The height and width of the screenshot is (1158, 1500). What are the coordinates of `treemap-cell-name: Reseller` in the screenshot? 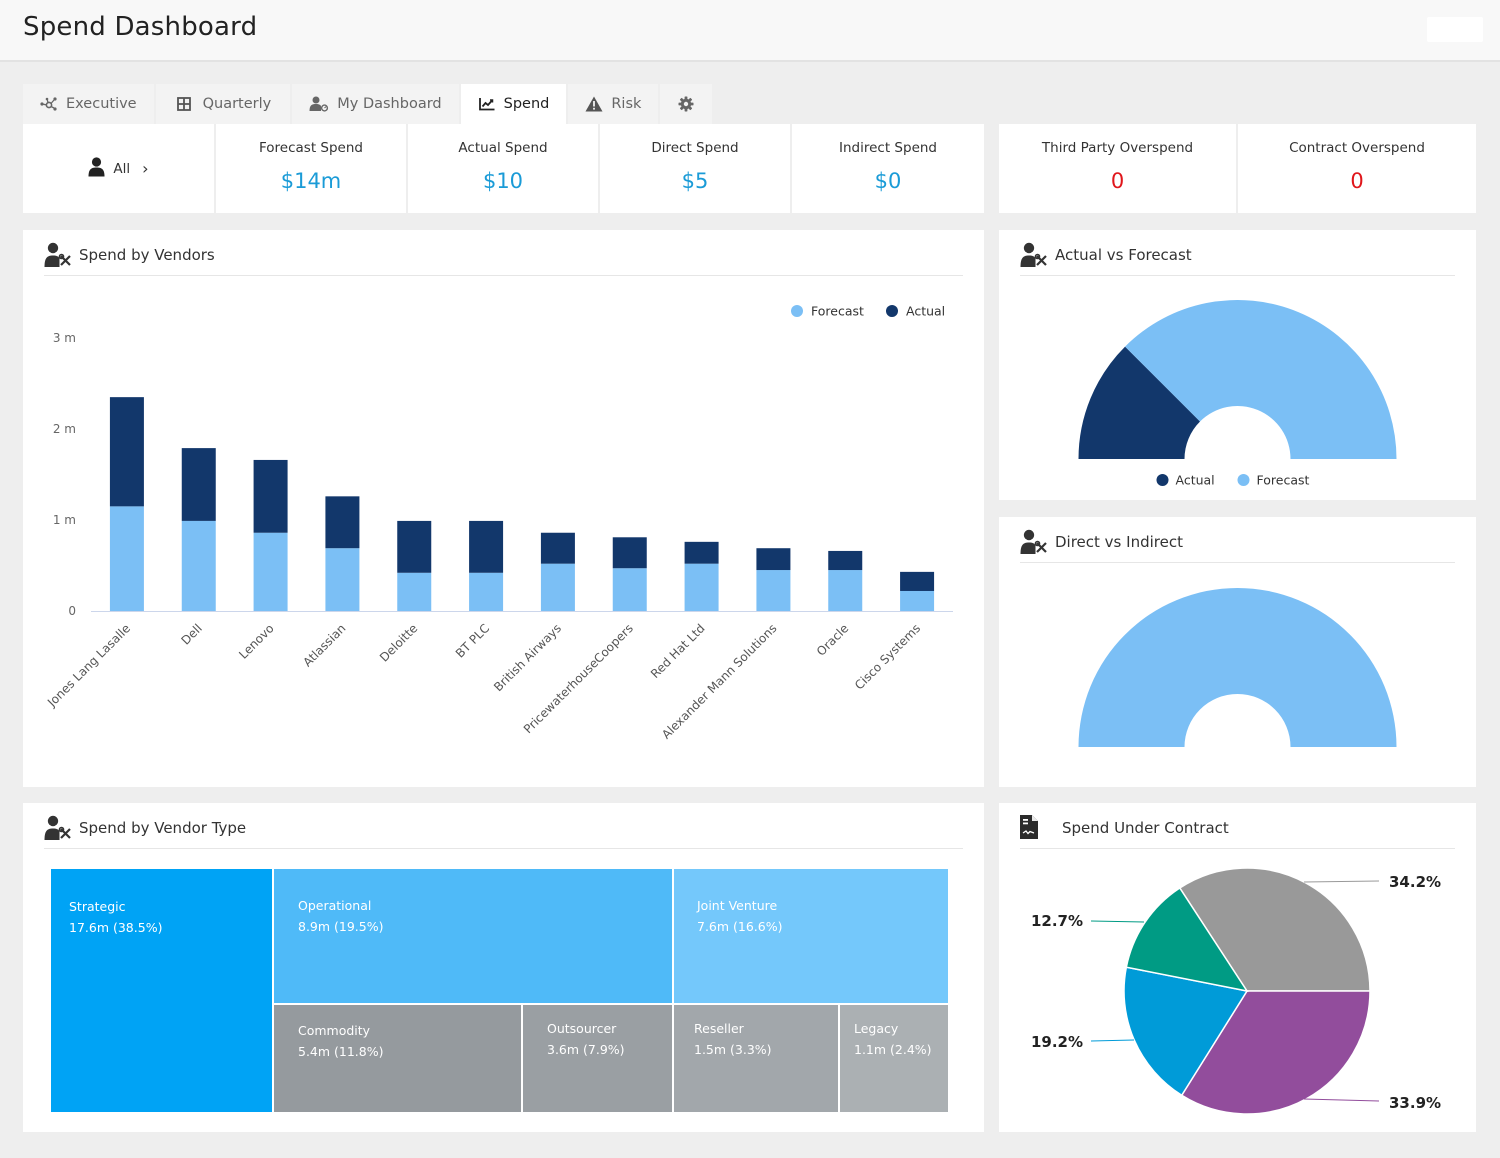 It's located at (719, 1028).